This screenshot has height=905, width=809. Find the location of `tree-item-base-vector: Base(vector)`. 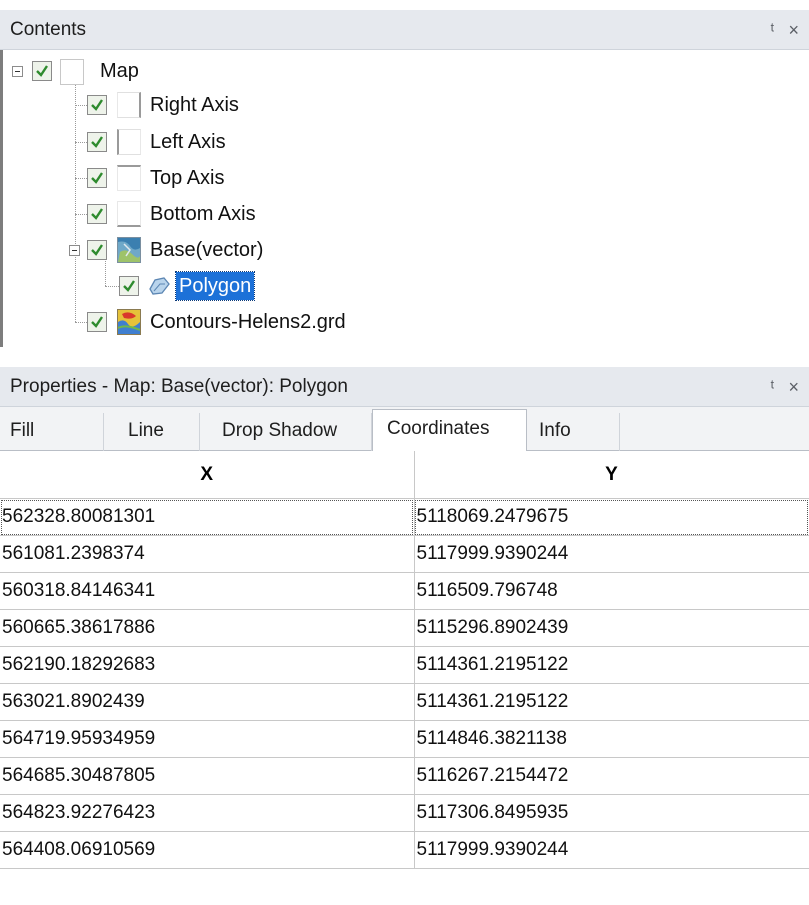

tree-item-base-vector: Base(vector) is located at coordinates (153, 250).